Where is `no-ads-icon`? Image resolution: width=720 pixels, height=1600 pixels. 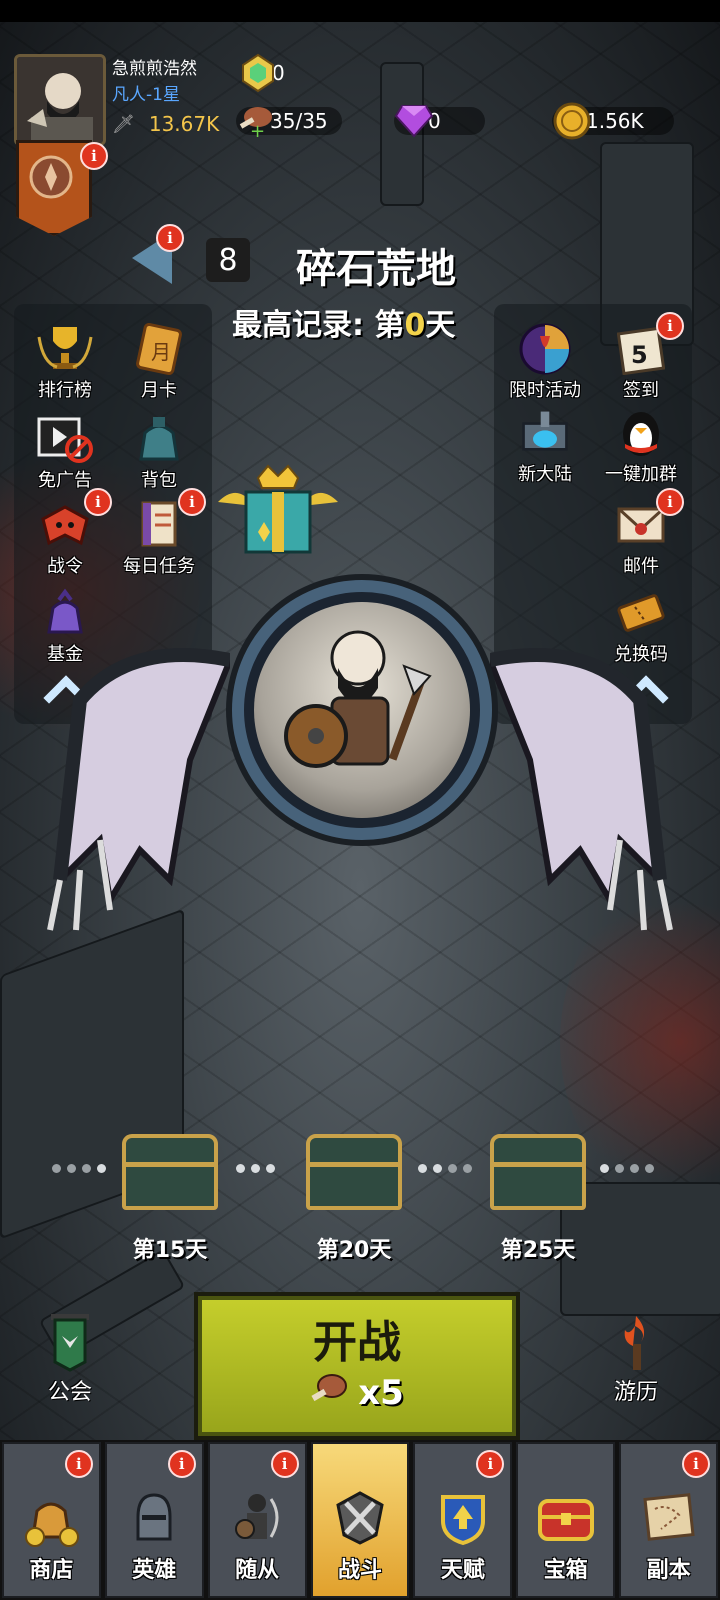
no-ads-icon is located at coordinates (65, 439).